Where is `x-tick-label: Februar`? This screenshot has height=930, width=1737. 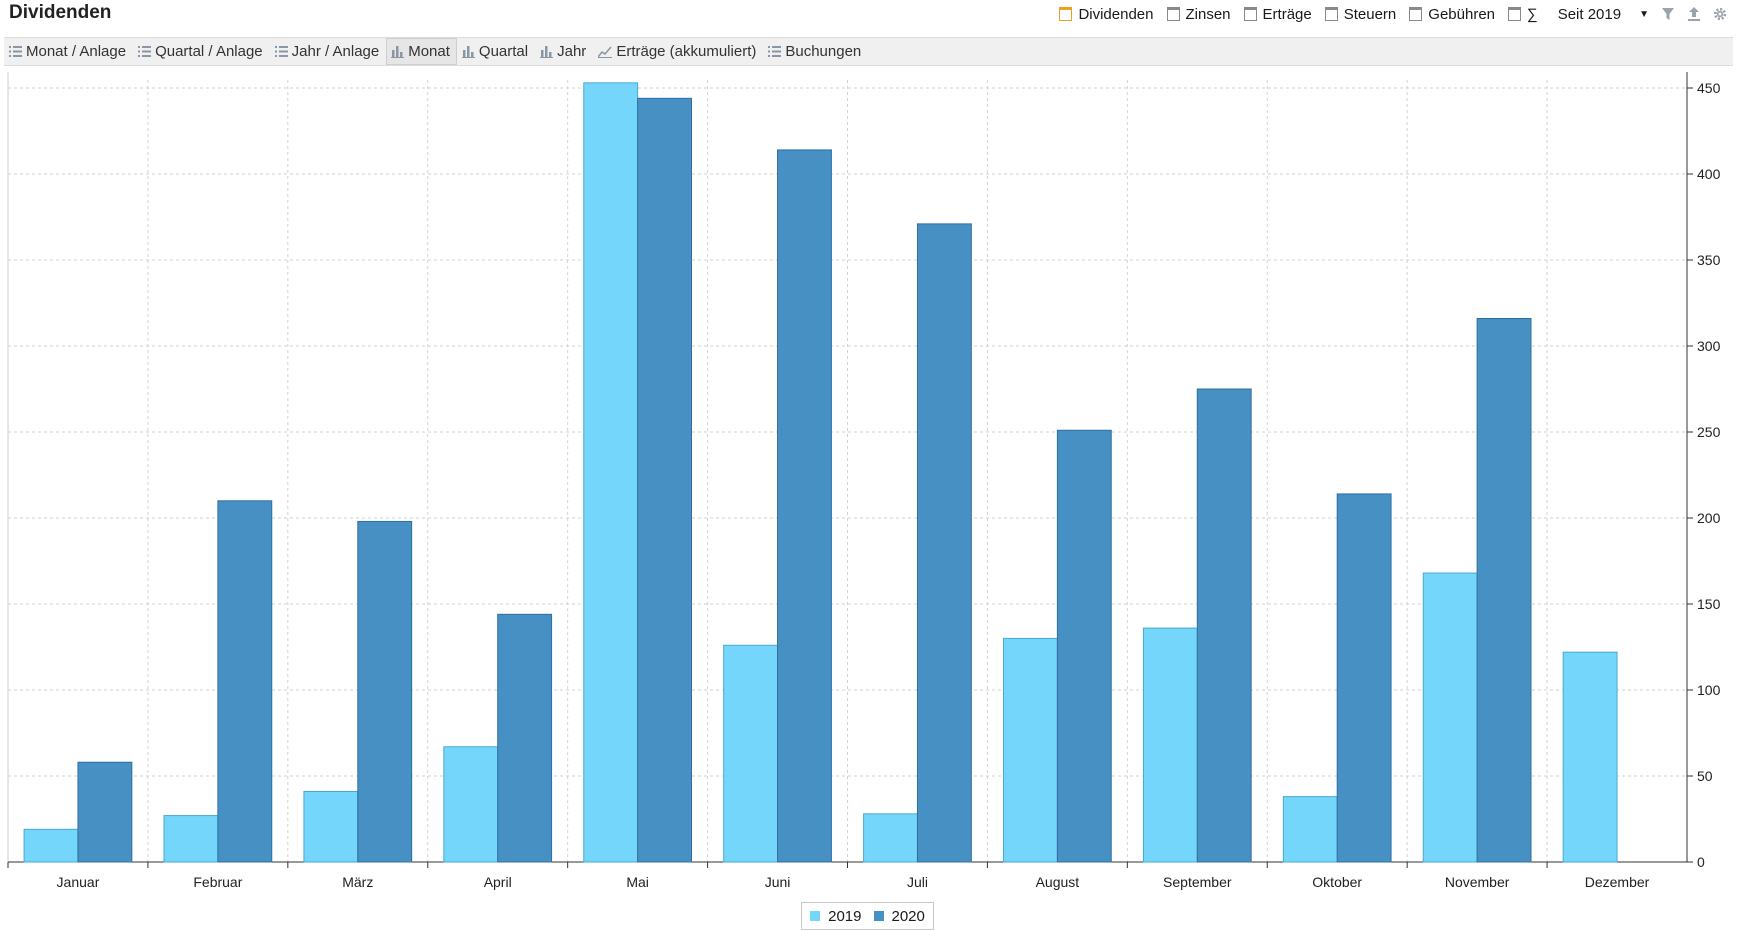
x-tick-label: Februar is located at coordinates (217, 882).